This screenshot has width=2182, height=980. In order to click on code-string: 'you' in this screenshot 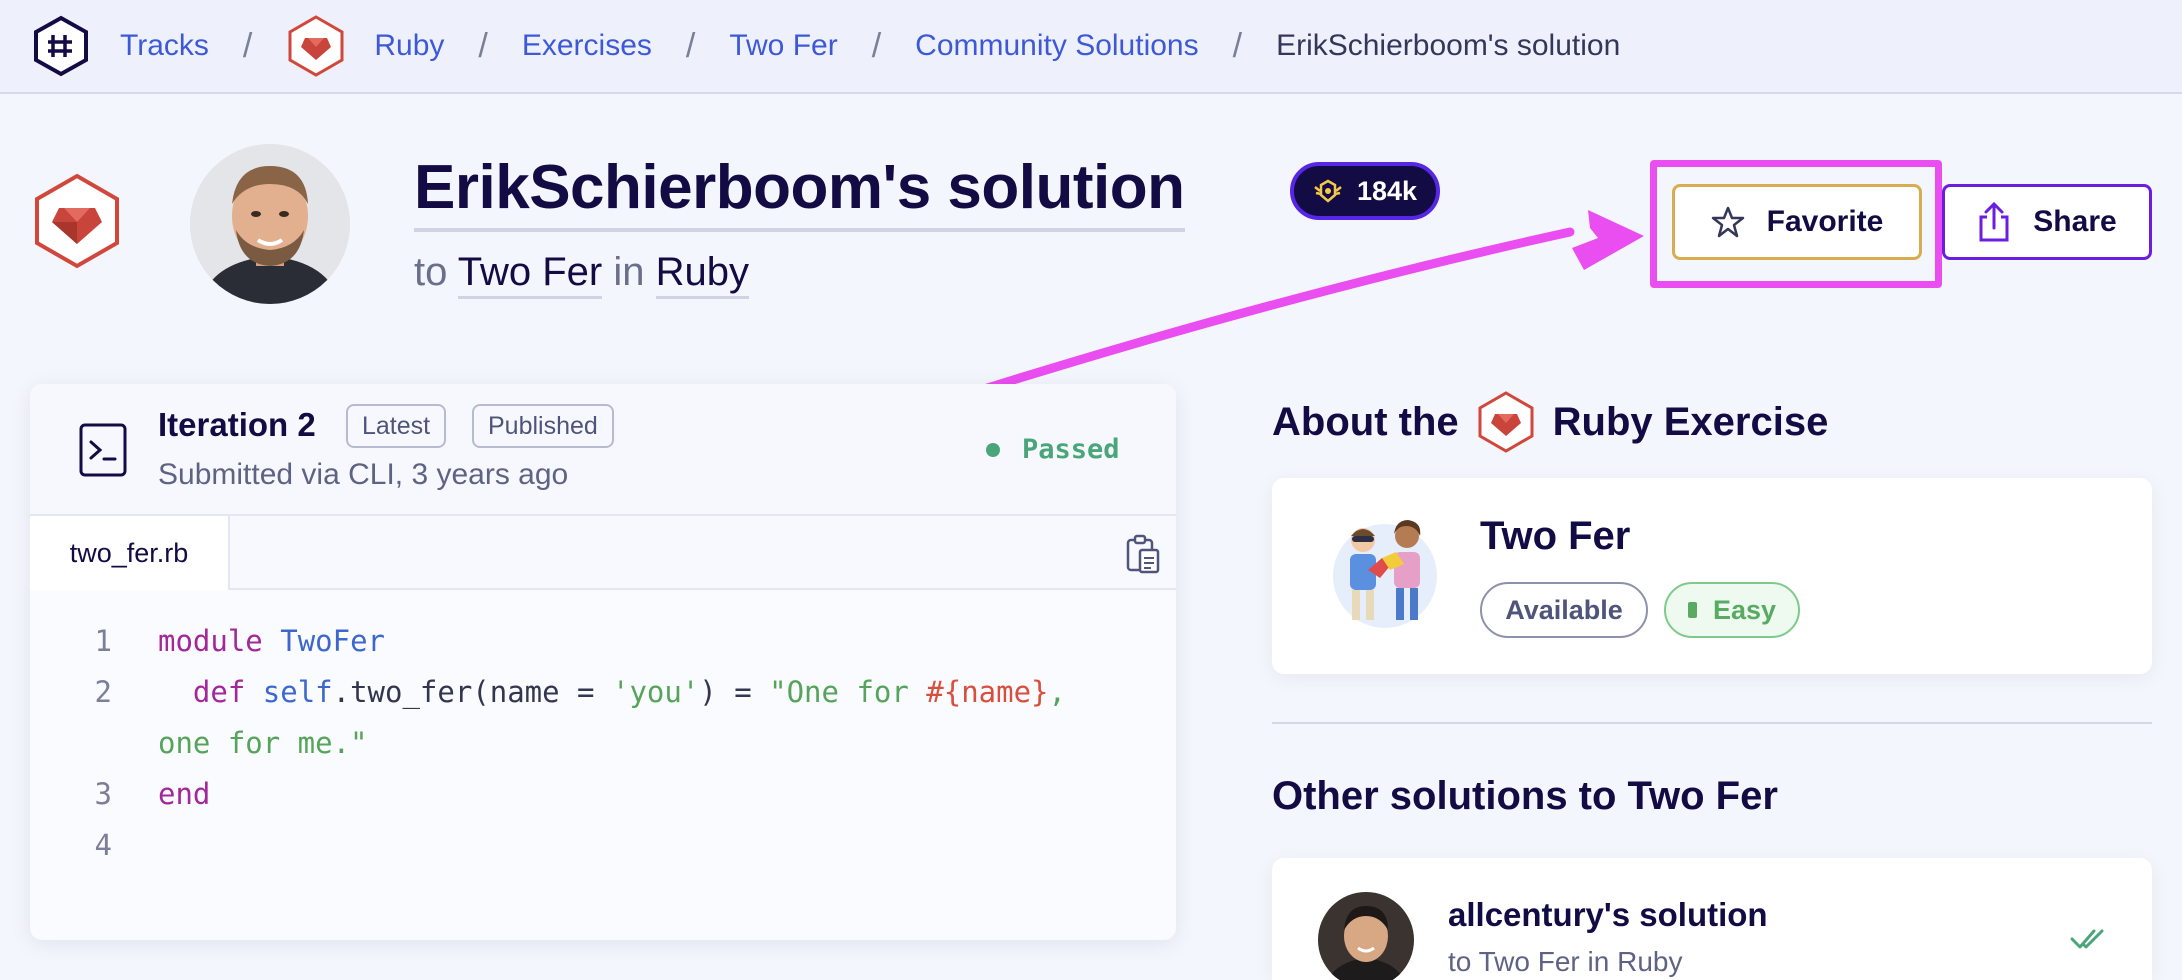, I will do `click(655, 692)`.